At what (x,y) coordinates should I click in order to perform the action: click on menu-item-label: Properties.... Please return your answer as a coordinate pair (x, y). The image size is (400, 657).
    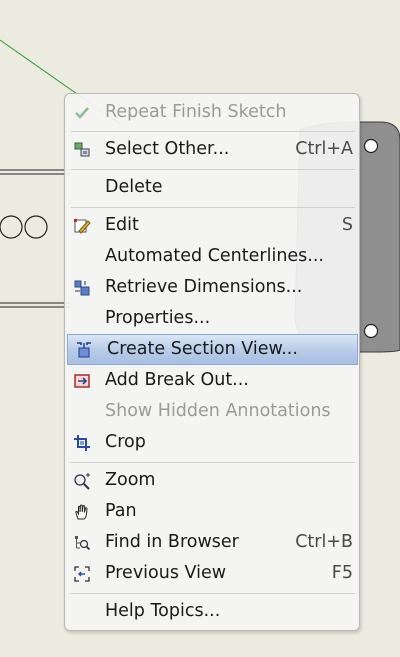
    Looking at the image, I should click on (158, 318).